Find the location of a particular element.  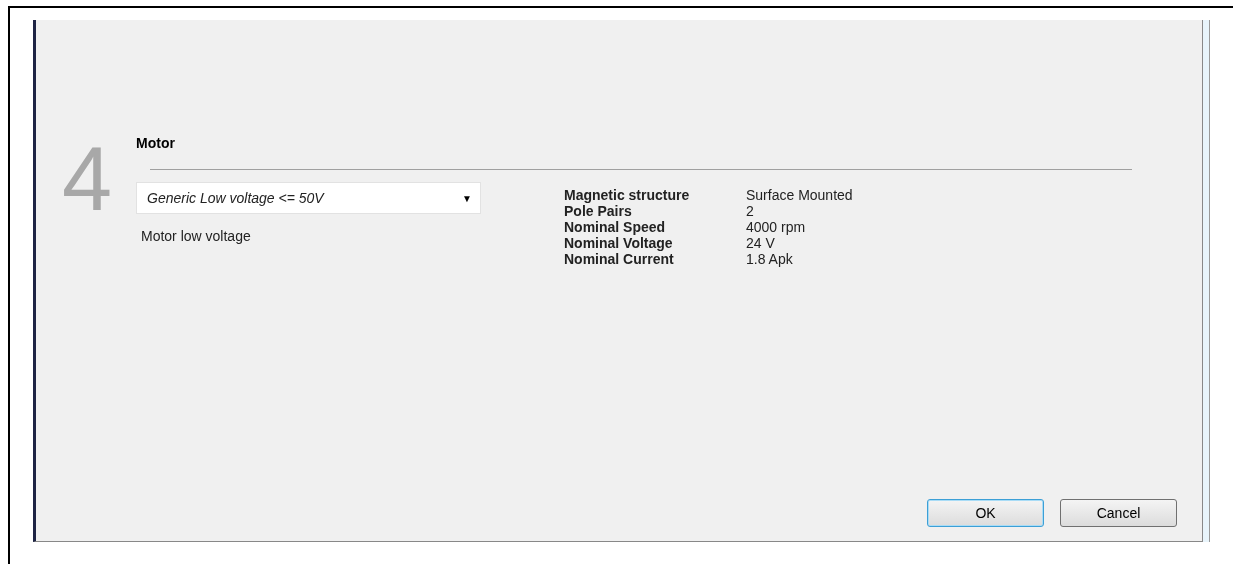

motor-description: Motor low voltage is located at coordinates (196, 236).